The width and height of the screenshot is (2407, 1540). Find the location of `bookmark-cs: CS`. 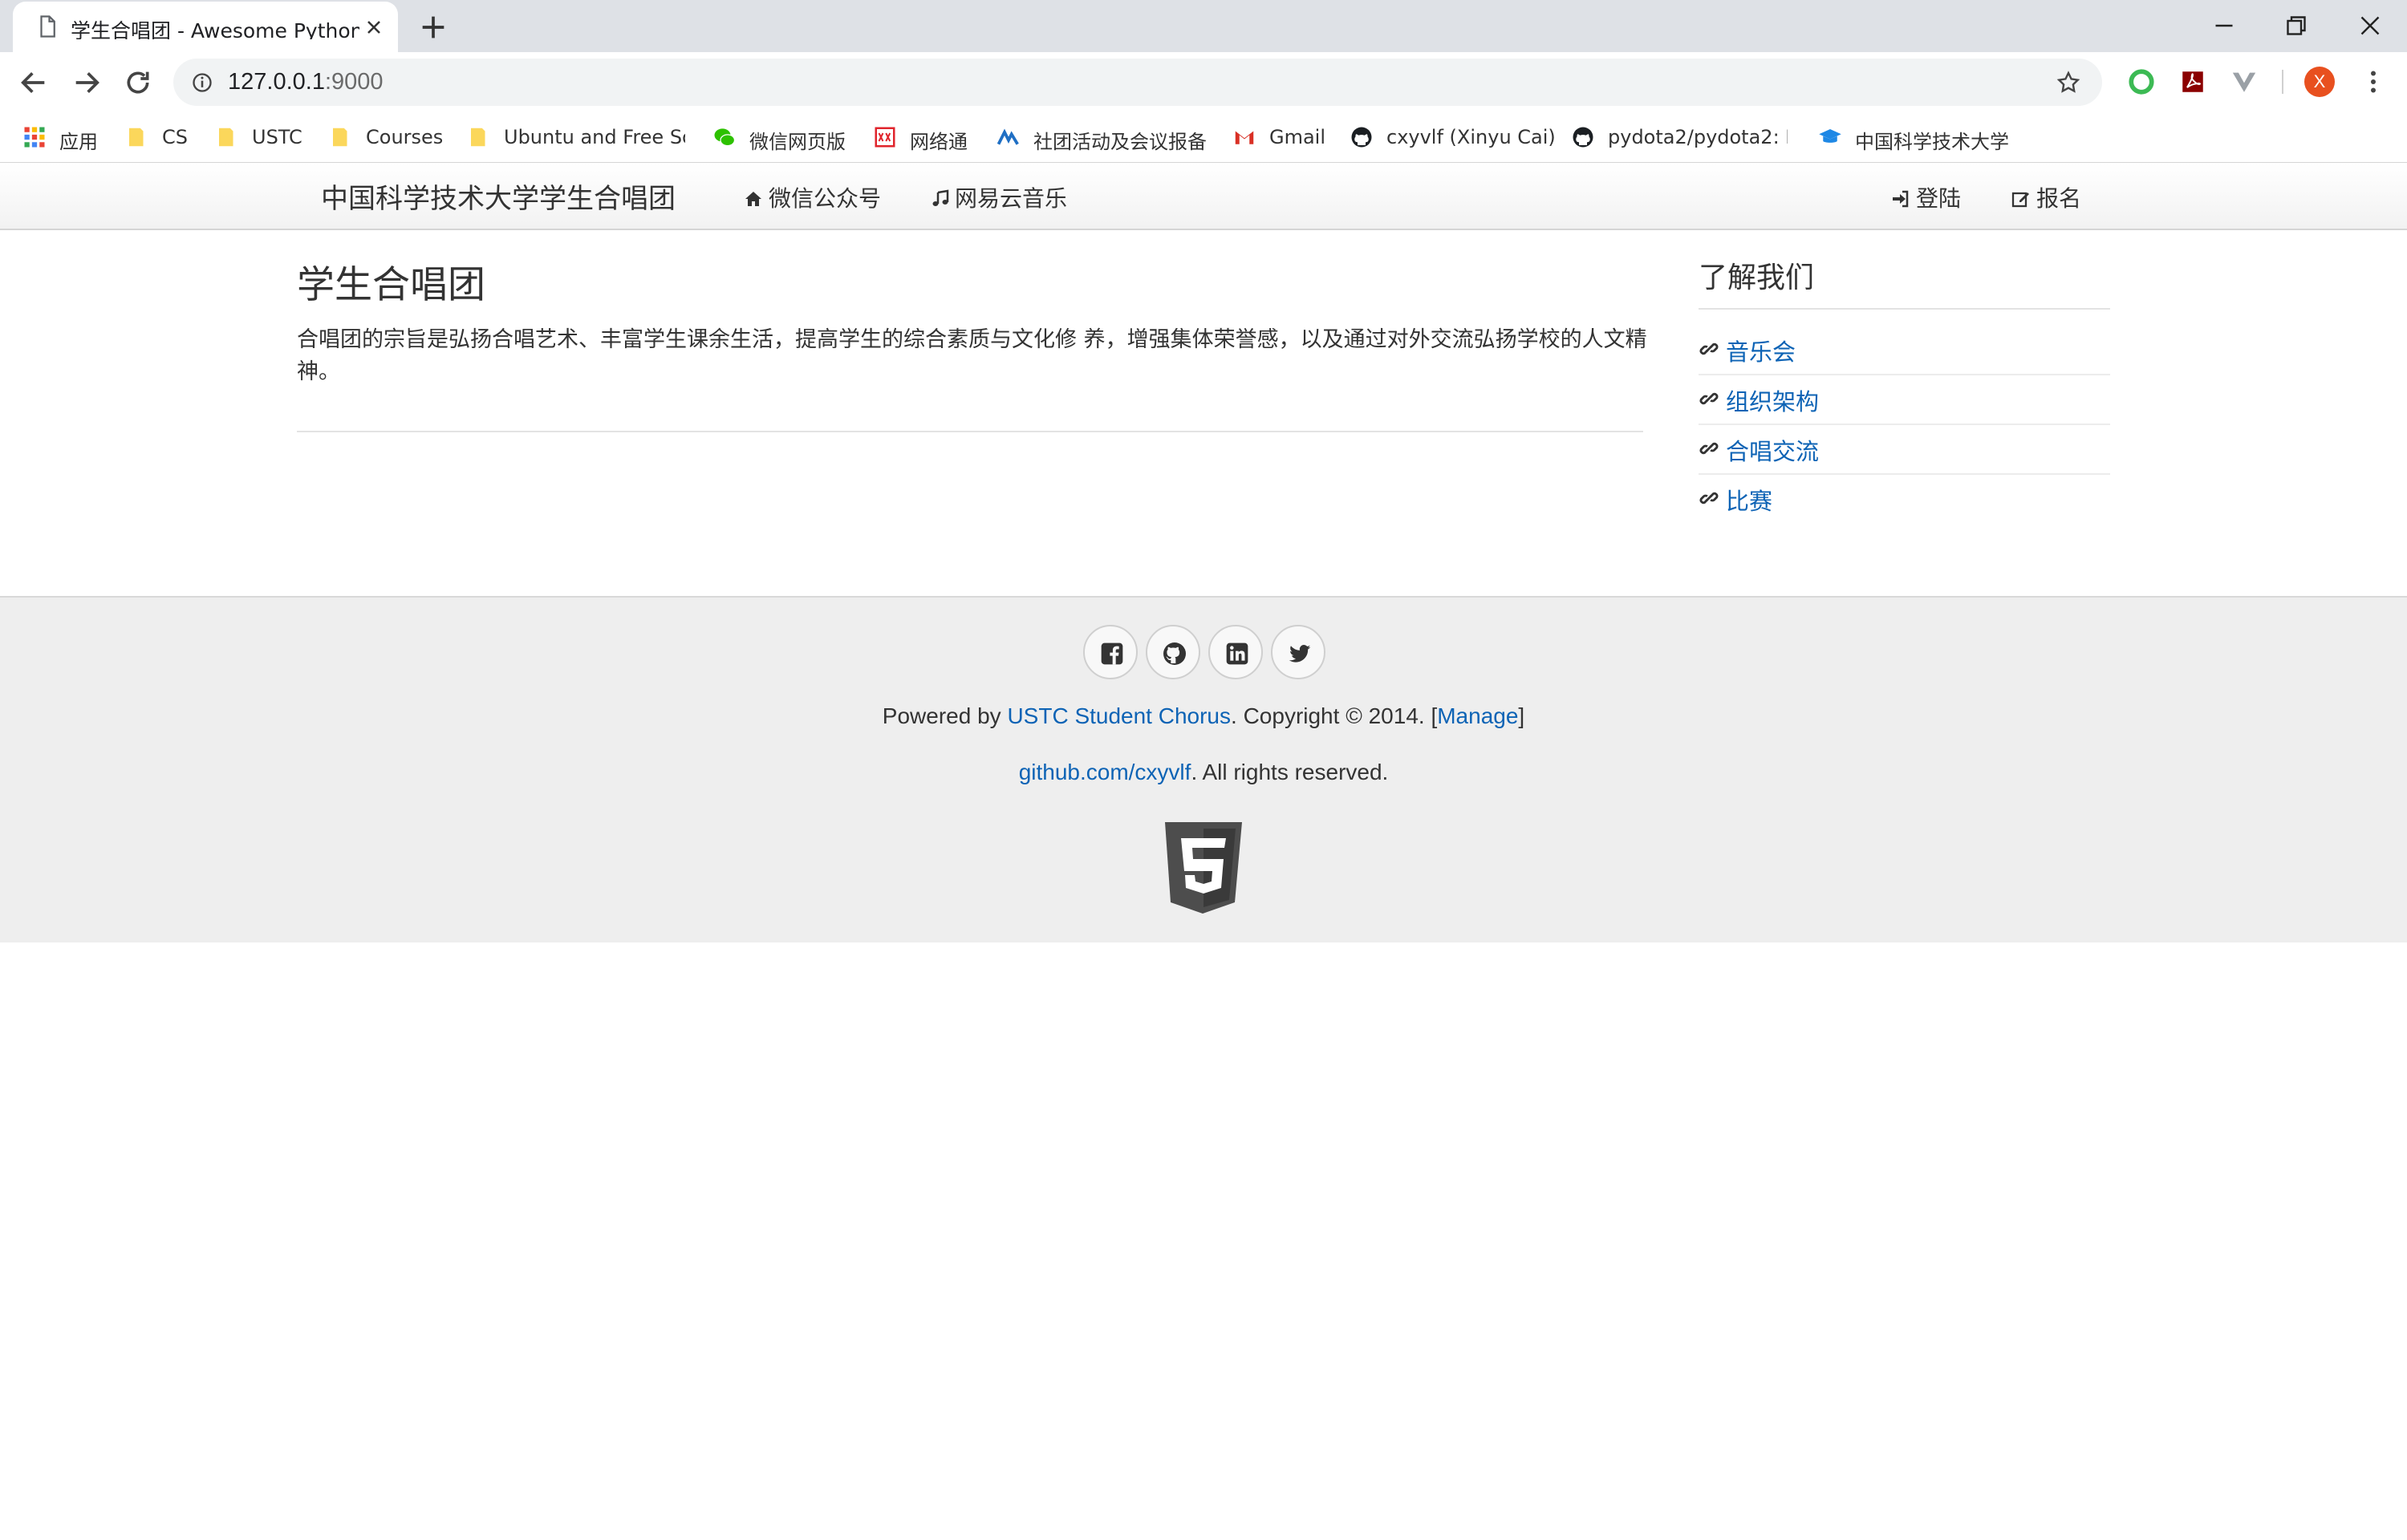

bookmark-cs: CS is located at coordinates (160, 137).